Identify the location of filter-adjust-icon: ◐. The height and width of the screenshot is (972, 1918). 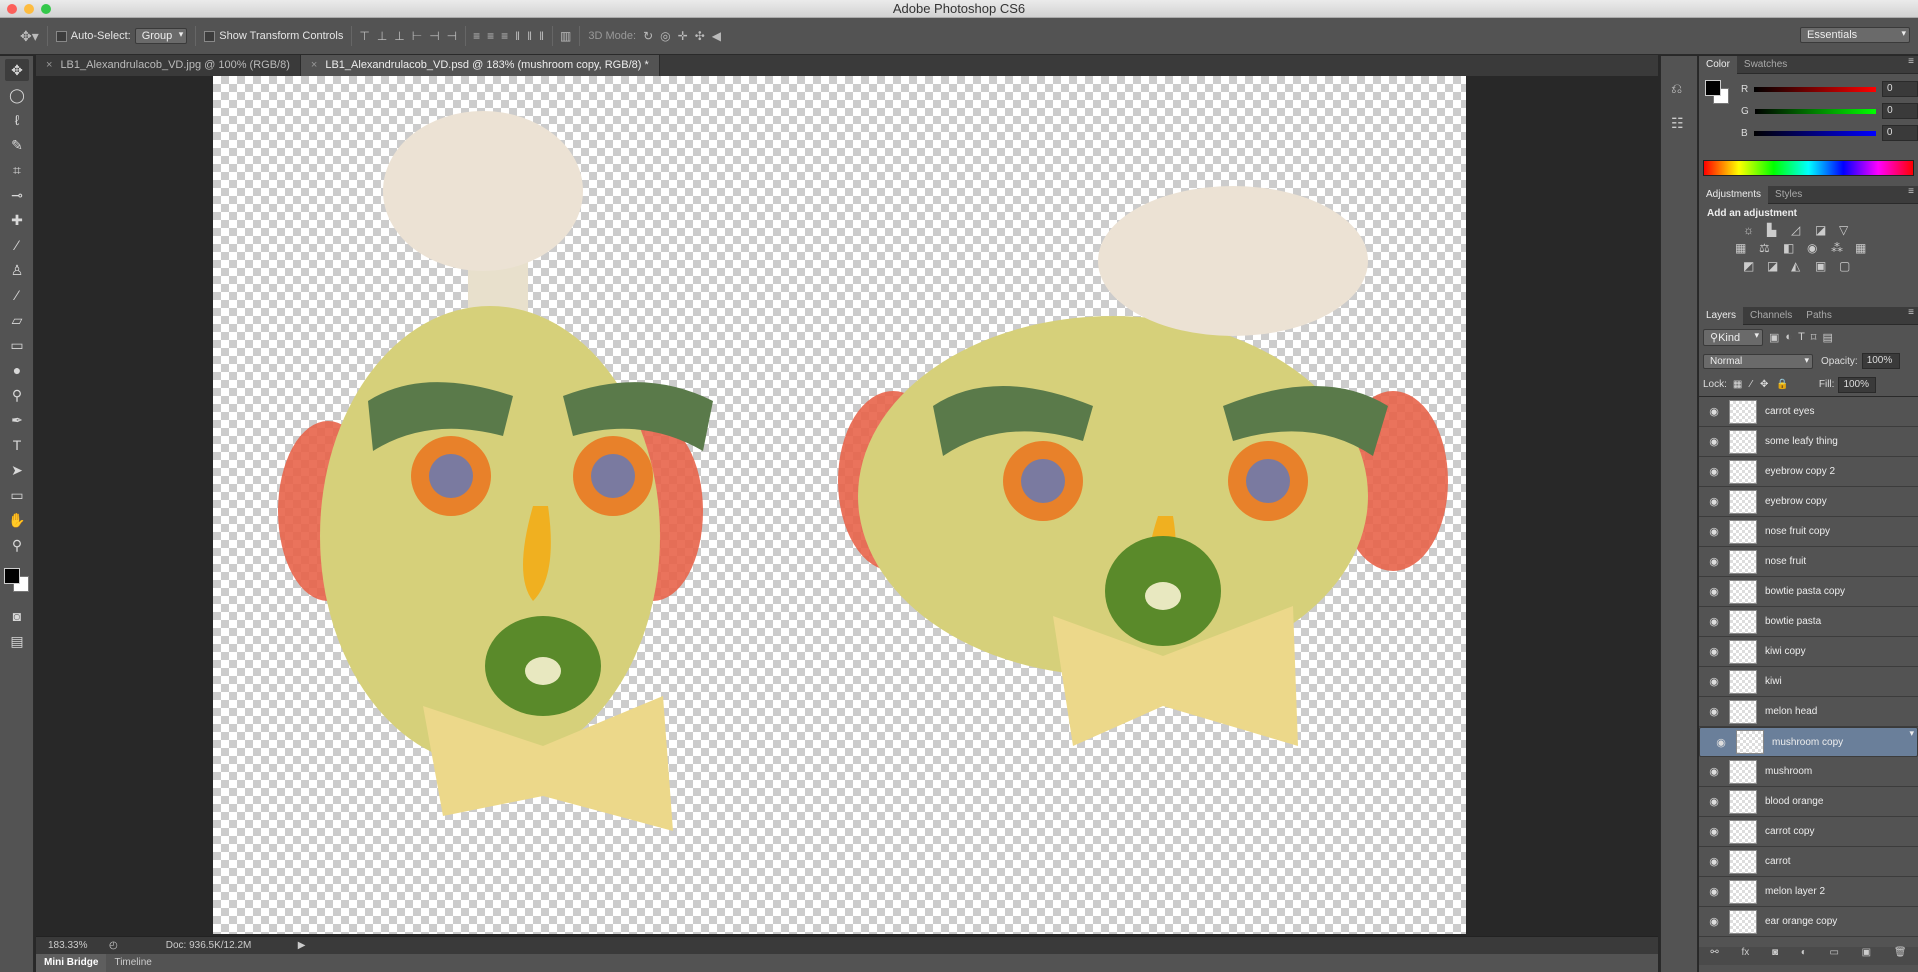
(1788, 337).